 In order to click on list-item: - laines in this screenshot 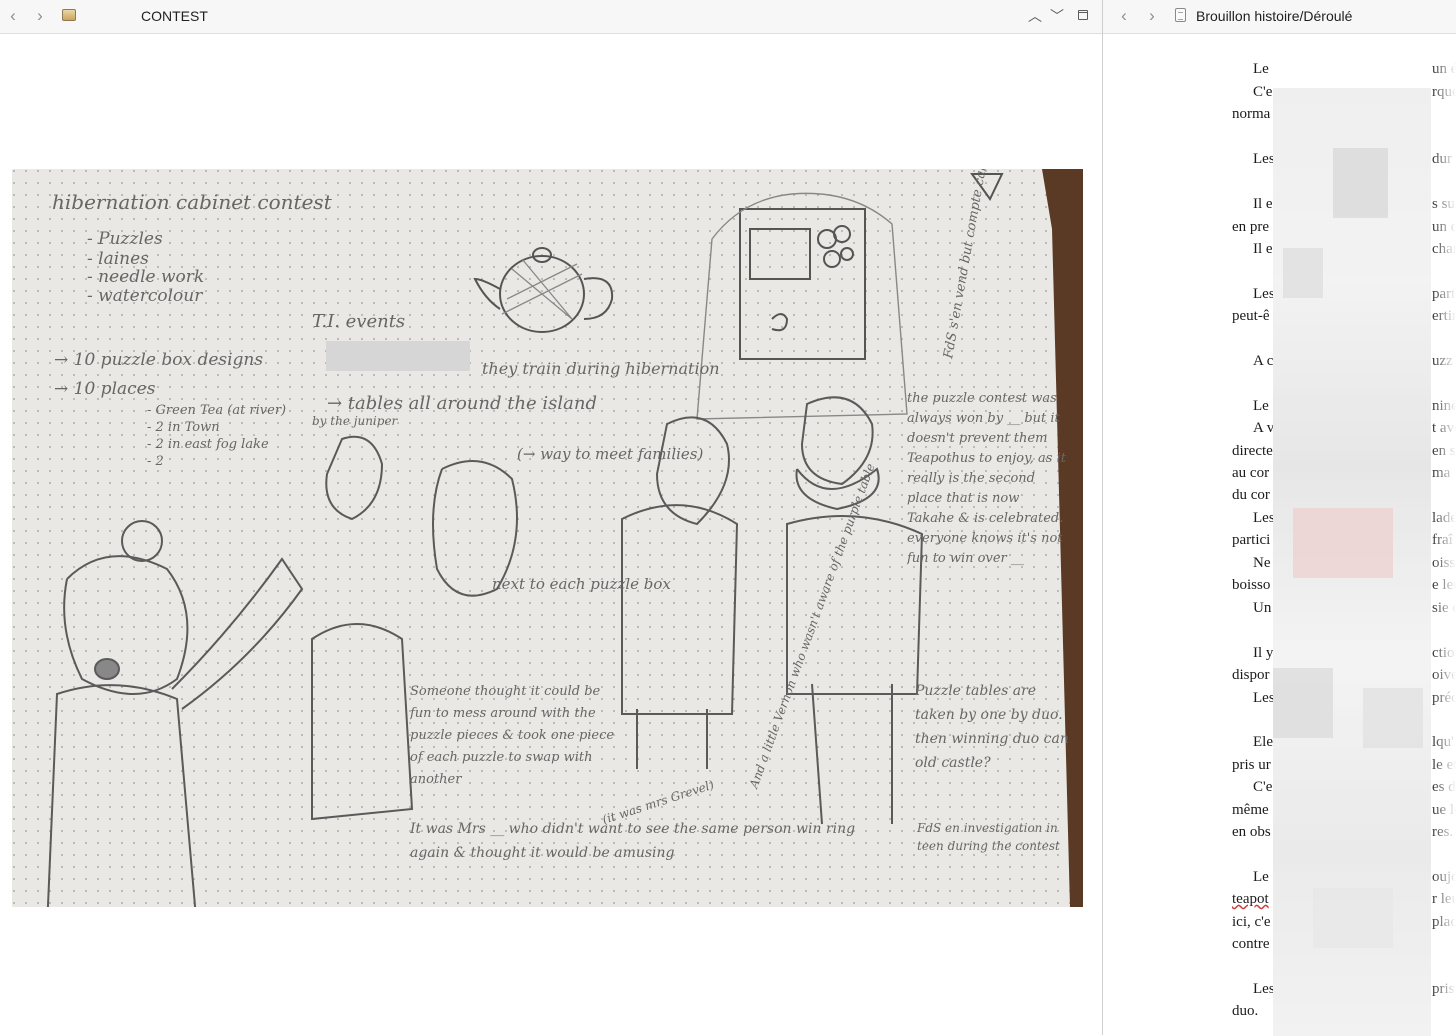, I will do `click(118, 259)`.